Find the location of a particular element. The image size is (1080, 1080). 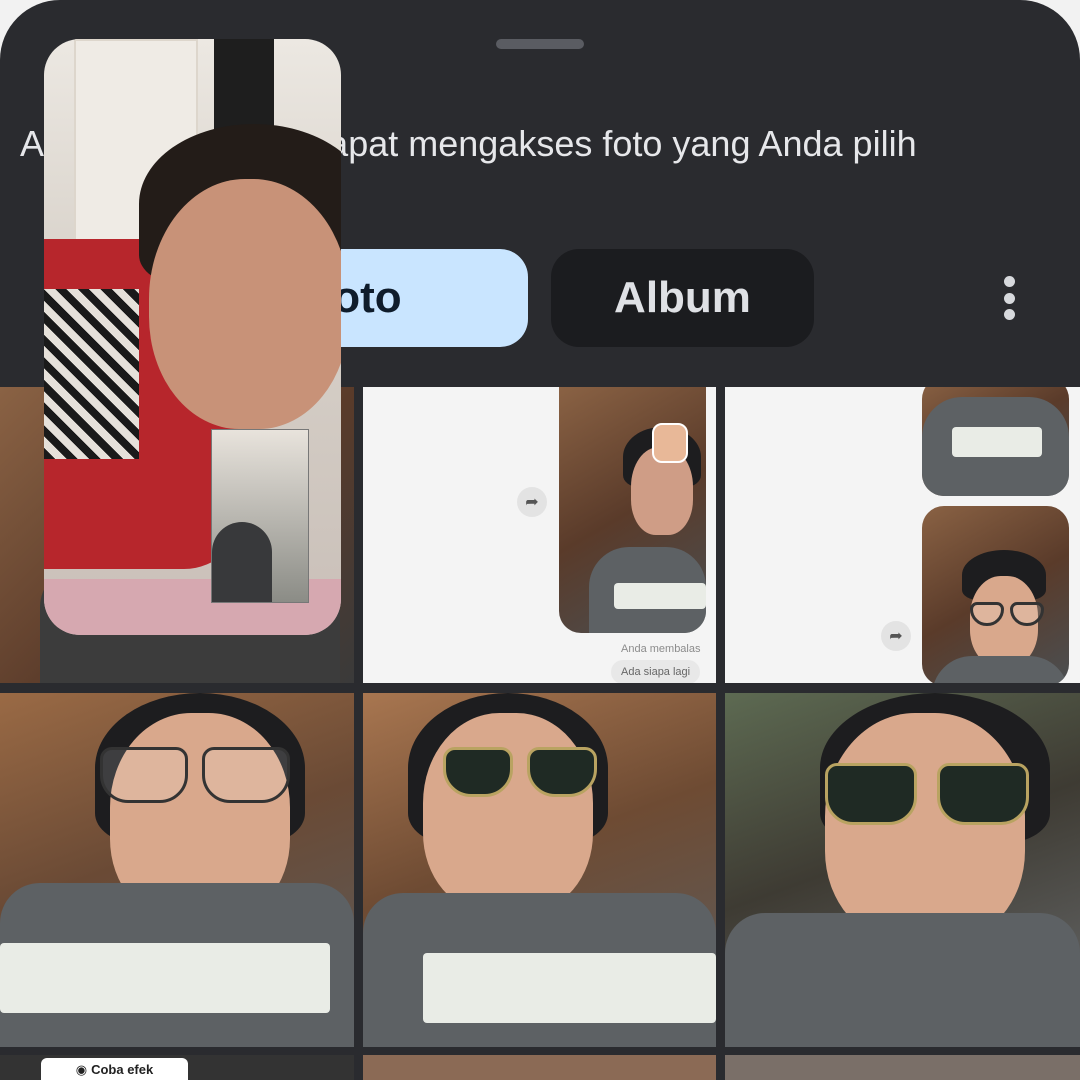

tab-album: Album is located at coordinates (682, 298).